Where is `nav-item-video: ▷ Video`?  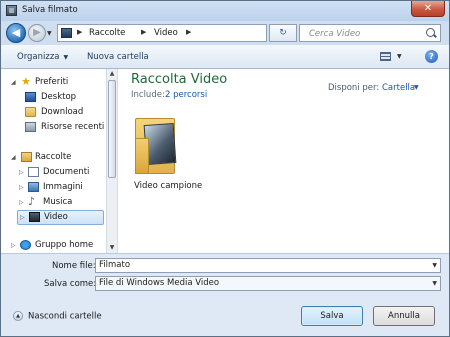
nav-item-video: ▷ Video is located at coordinates (60, 217).